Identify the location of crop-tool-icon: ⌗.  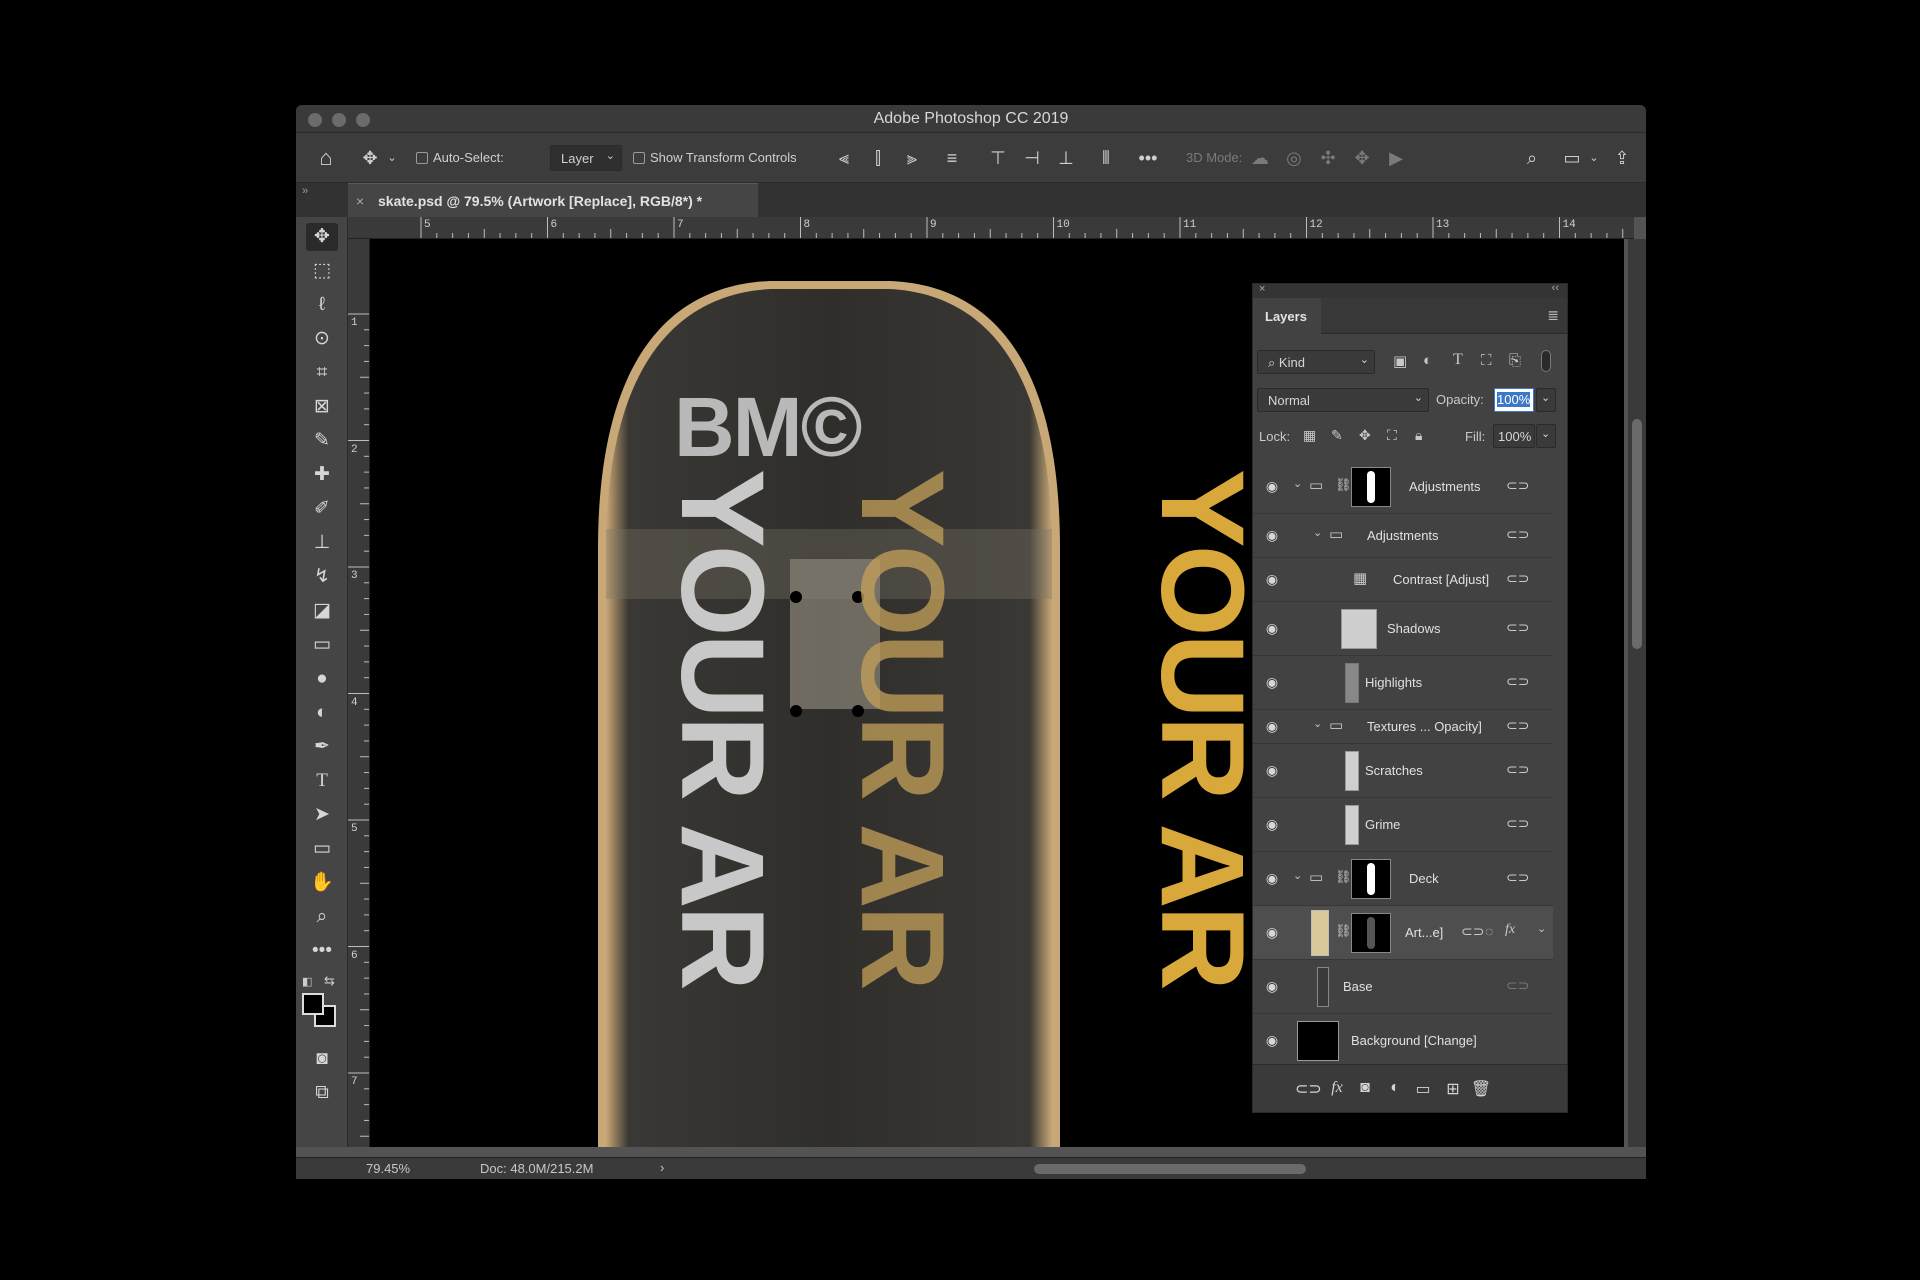
(322, 373).